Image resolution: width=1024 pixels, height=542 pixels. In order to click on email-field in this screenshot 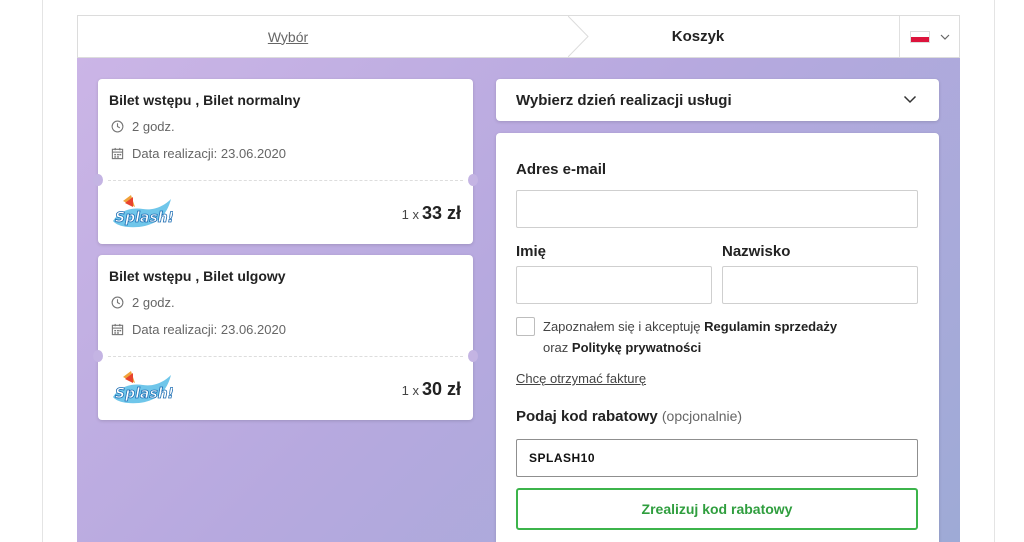, I will do `click(717, 209)`.